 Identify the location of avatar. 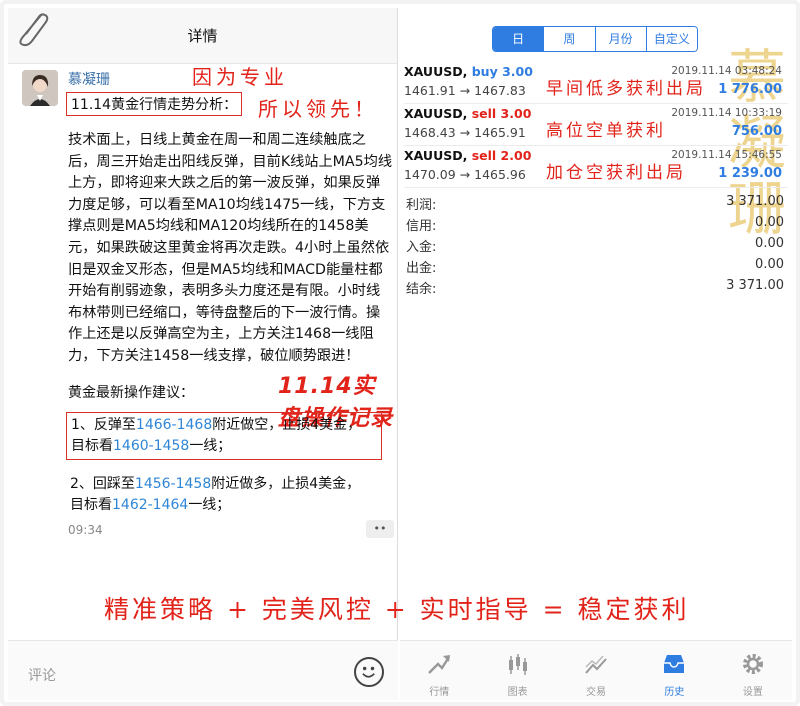
(40, 88).